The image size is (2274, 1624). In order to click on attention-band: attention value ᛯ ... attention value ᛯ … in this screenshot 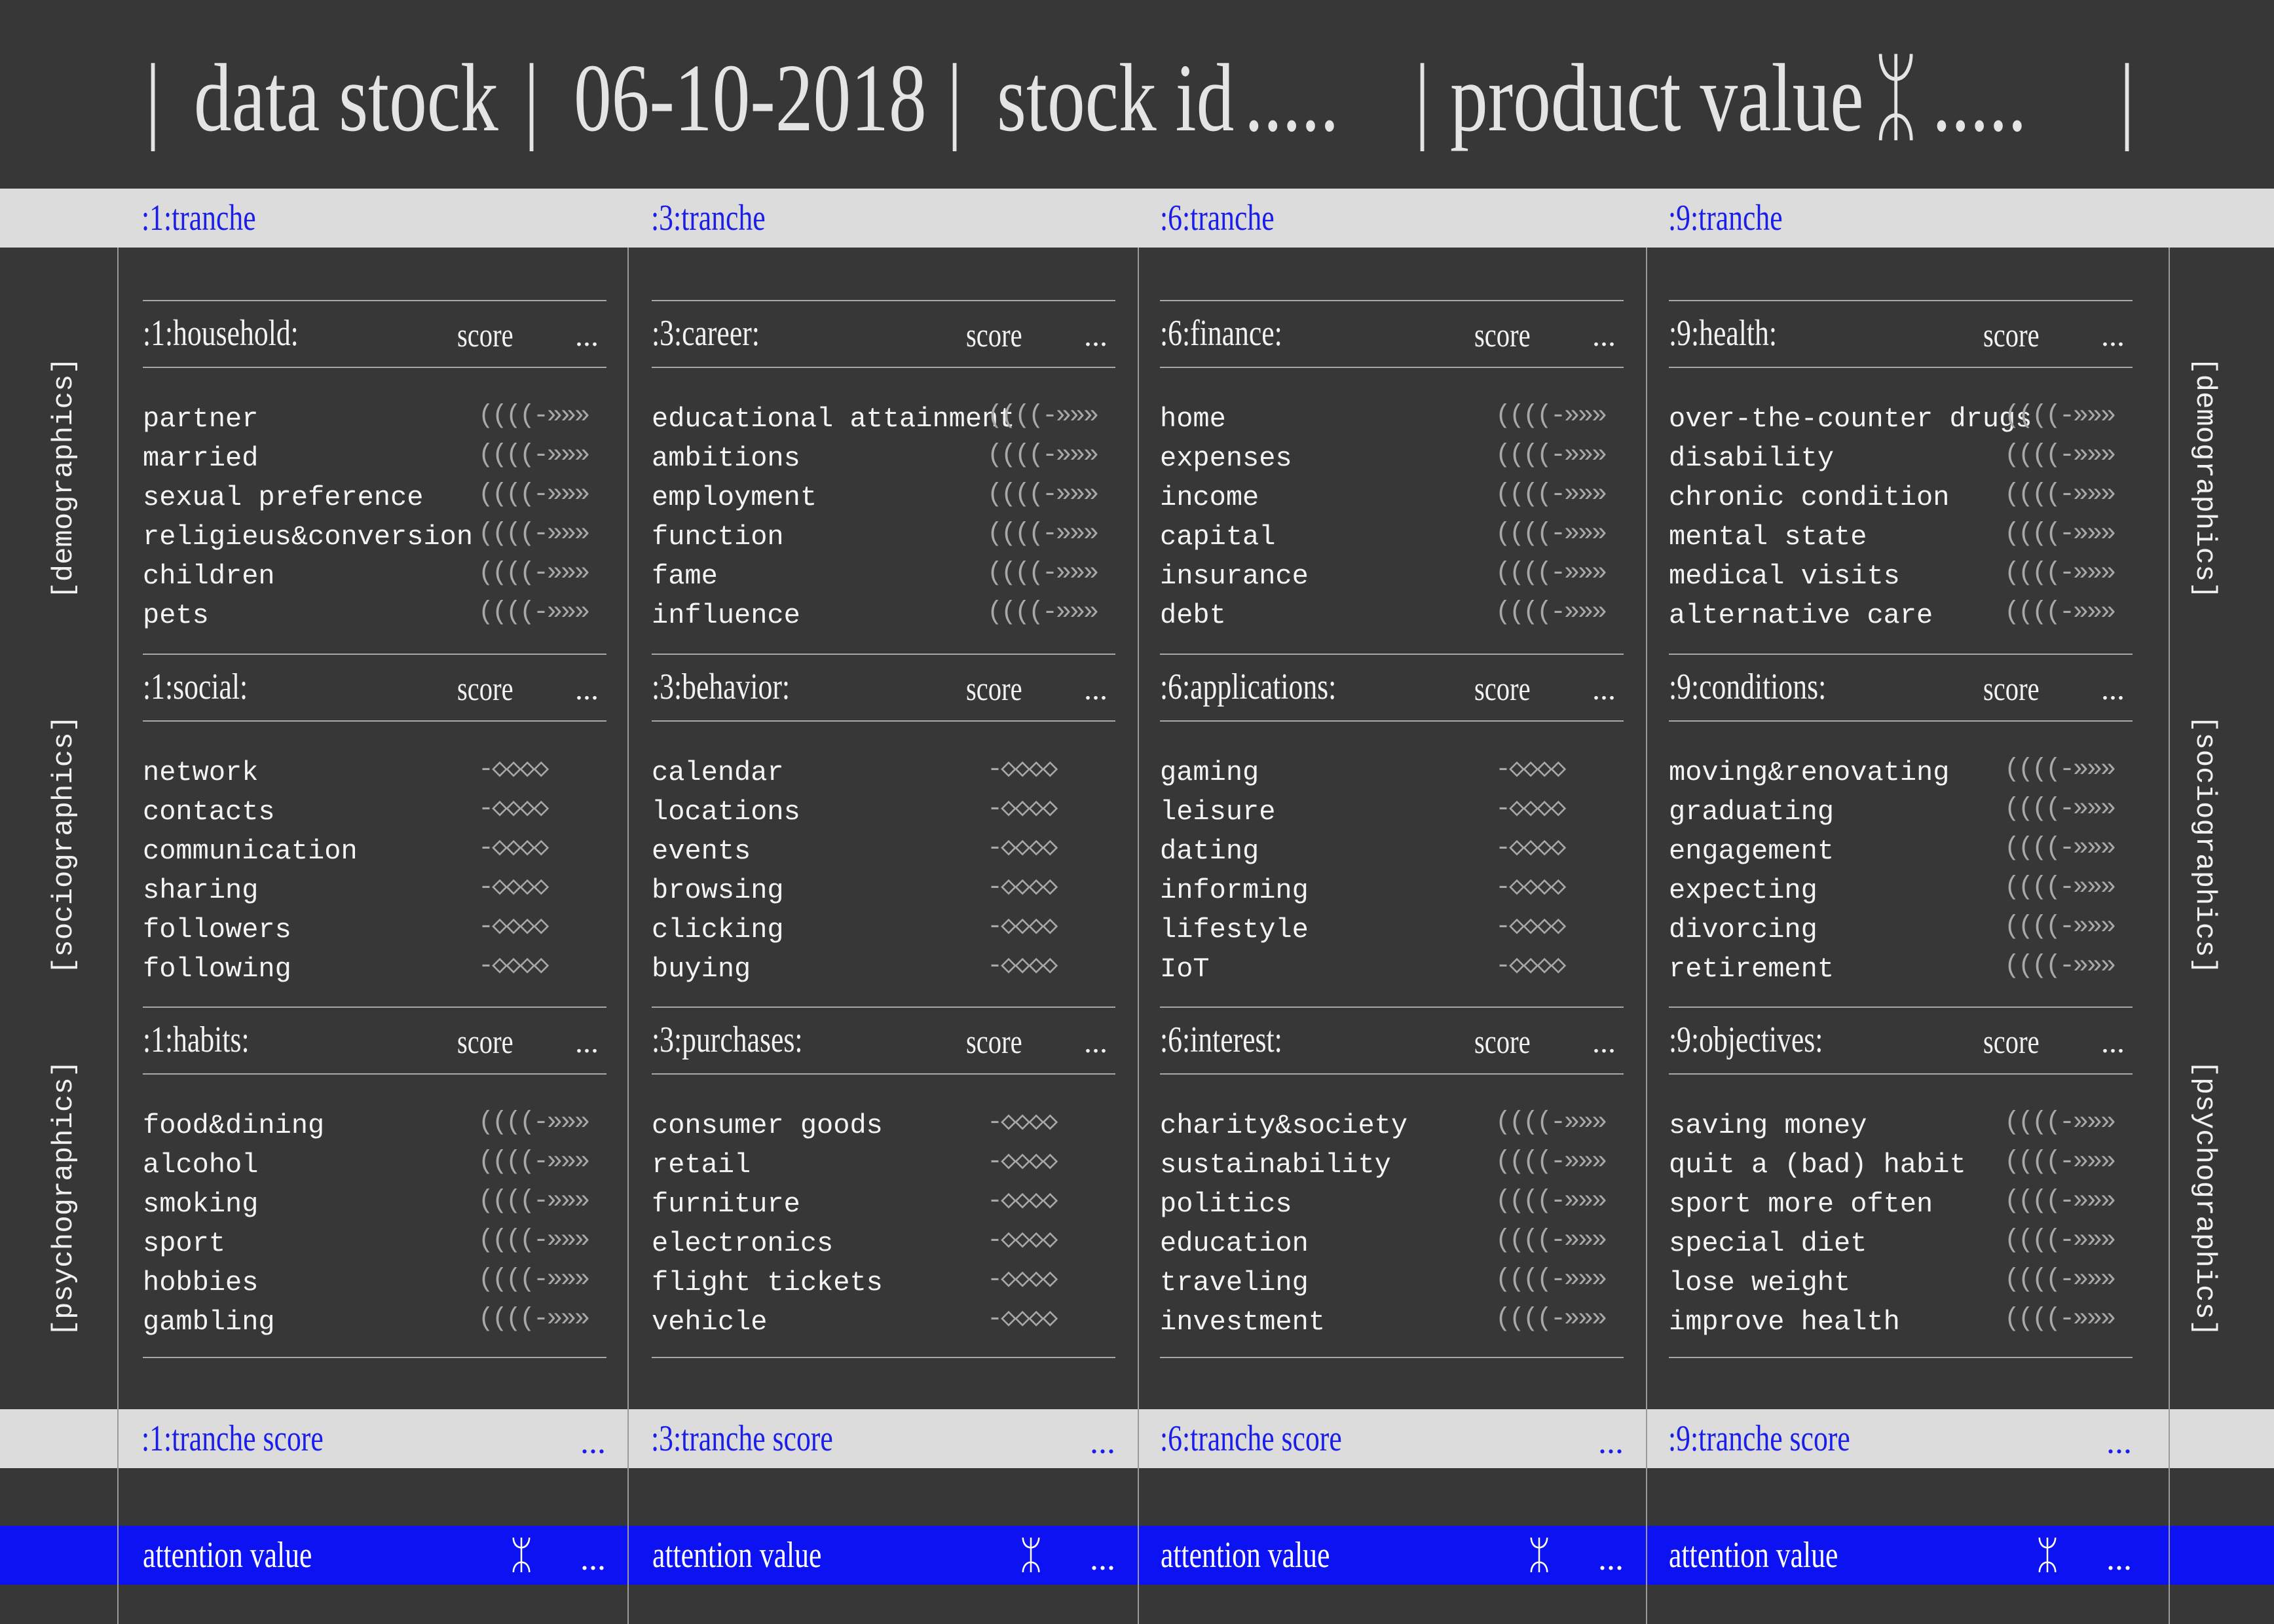, I will do `click(1137, 1555)`.